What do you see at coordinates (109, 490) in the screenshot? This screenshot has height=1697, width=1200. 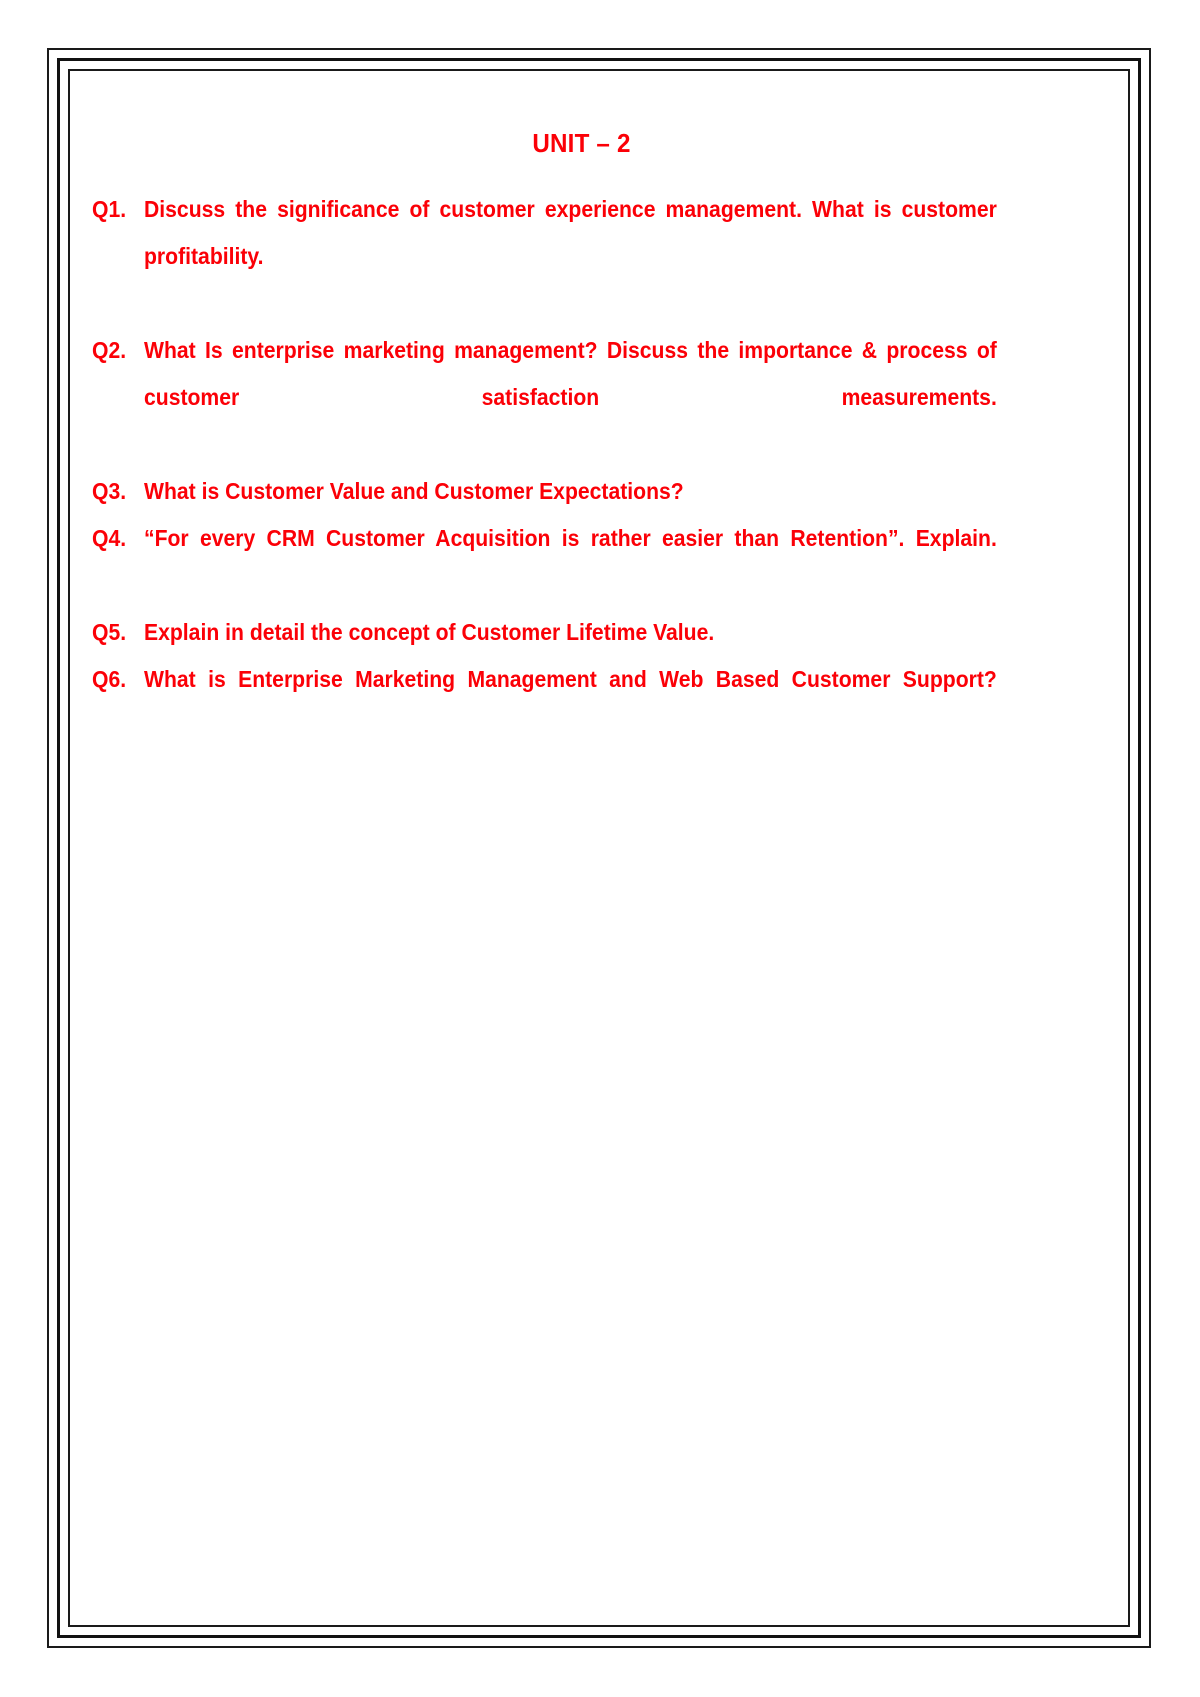 I see `question-label: Q3.` at bounding box center [109, 490].